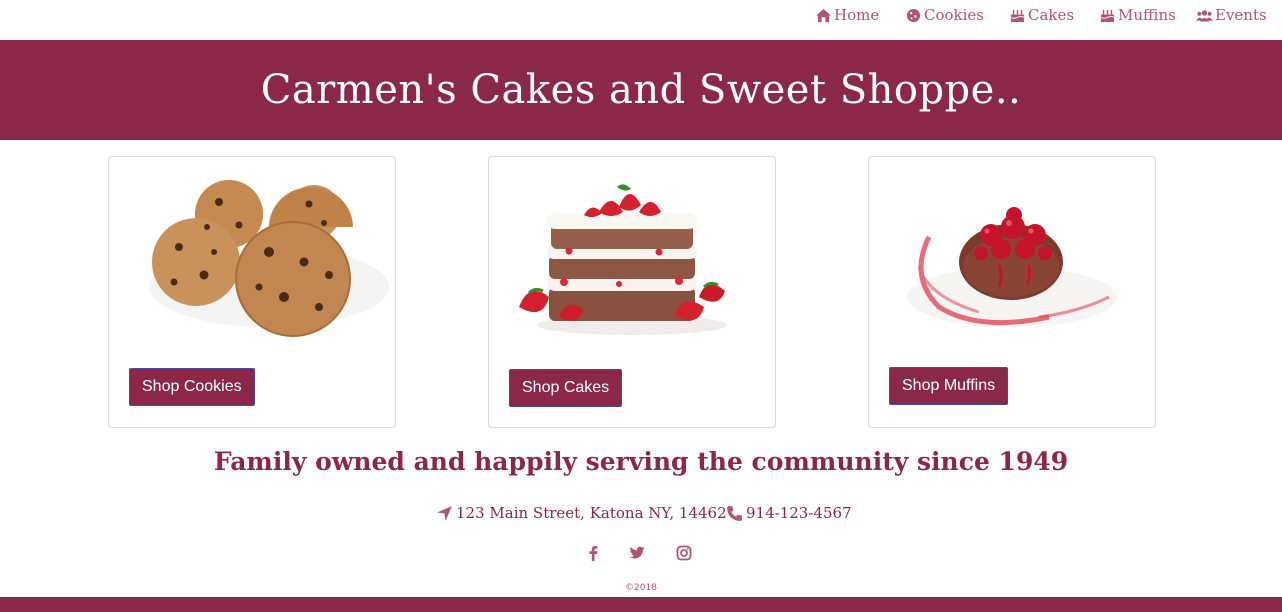  What do you see at coordinates (632, 253) in the screenshot?
I see `strawberry-layer-cake-photo` at bounding box center [632, 253].